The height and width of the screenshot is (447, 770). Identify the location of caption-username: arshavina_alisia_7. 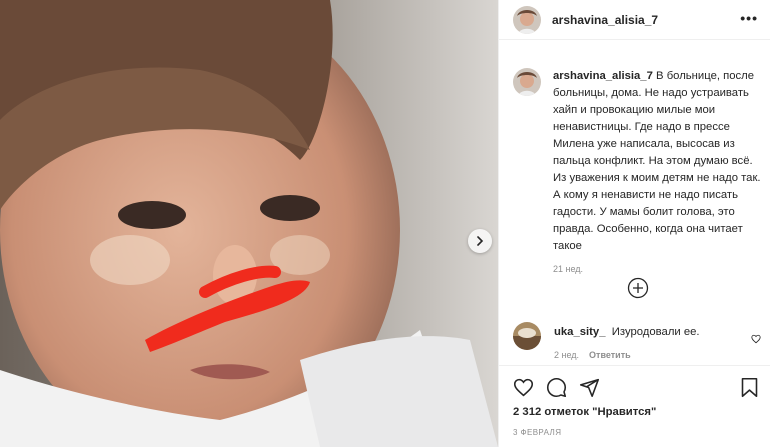
(603, 76).